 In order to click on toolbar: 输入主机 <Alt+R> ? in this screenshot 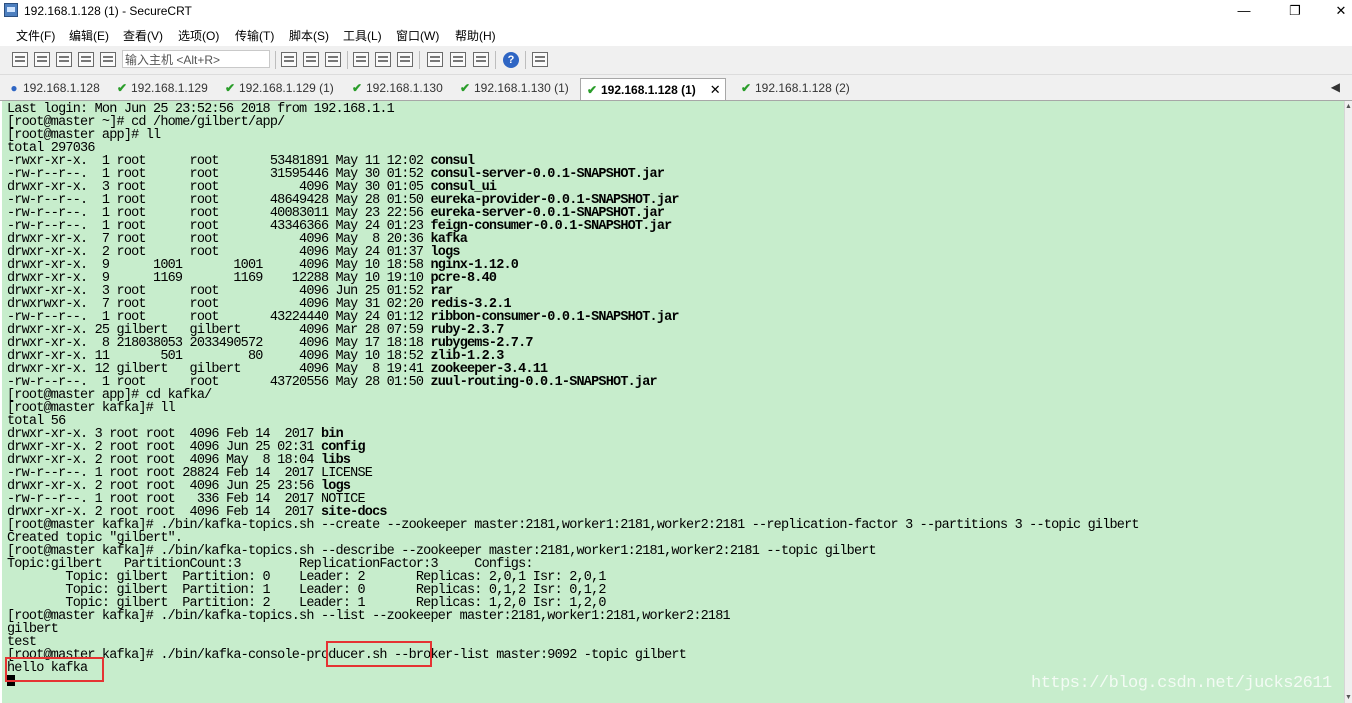, I will do `click(676, 60)`.